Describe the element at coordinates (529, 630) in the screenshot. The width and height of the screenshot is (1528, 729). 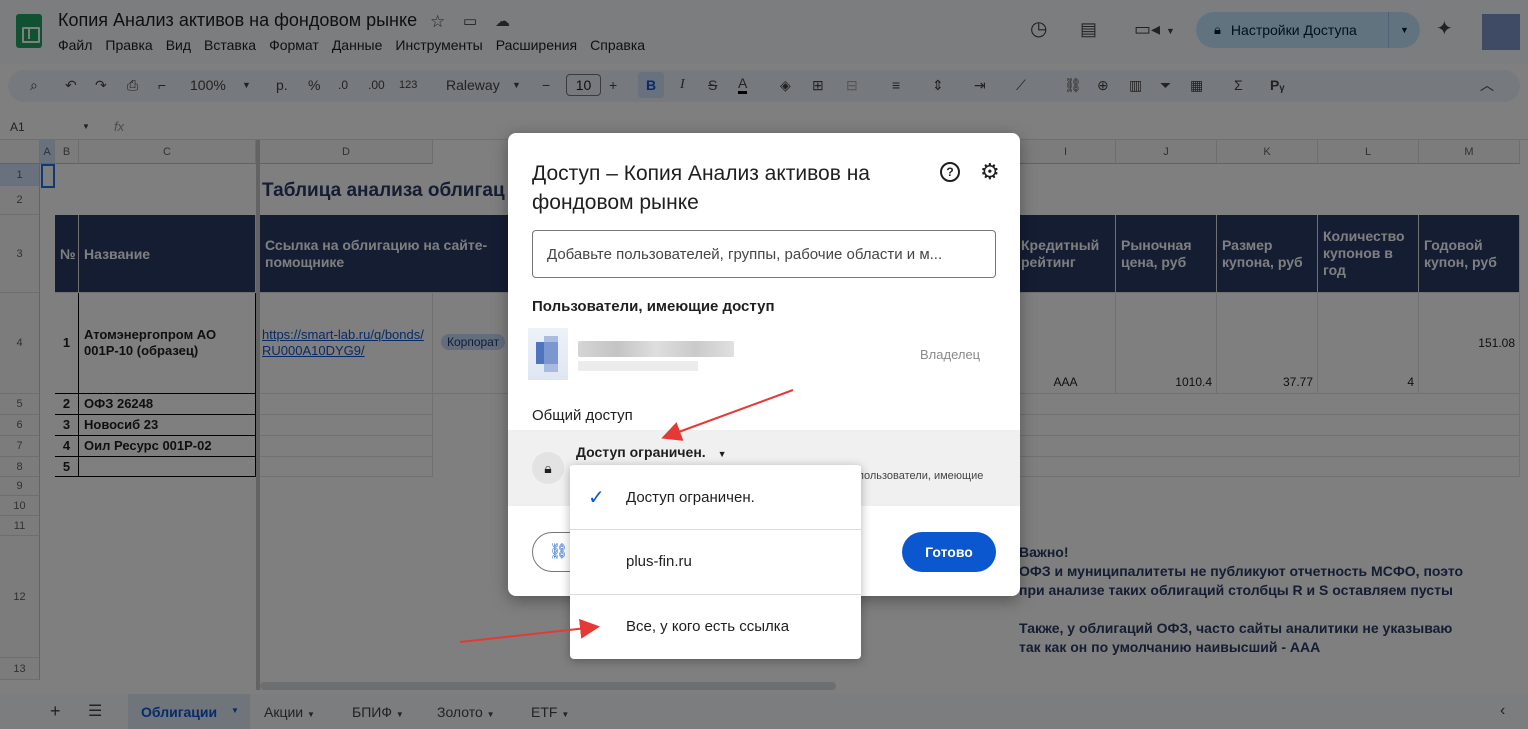
I see `arrow-to-anyone-option` at that location.